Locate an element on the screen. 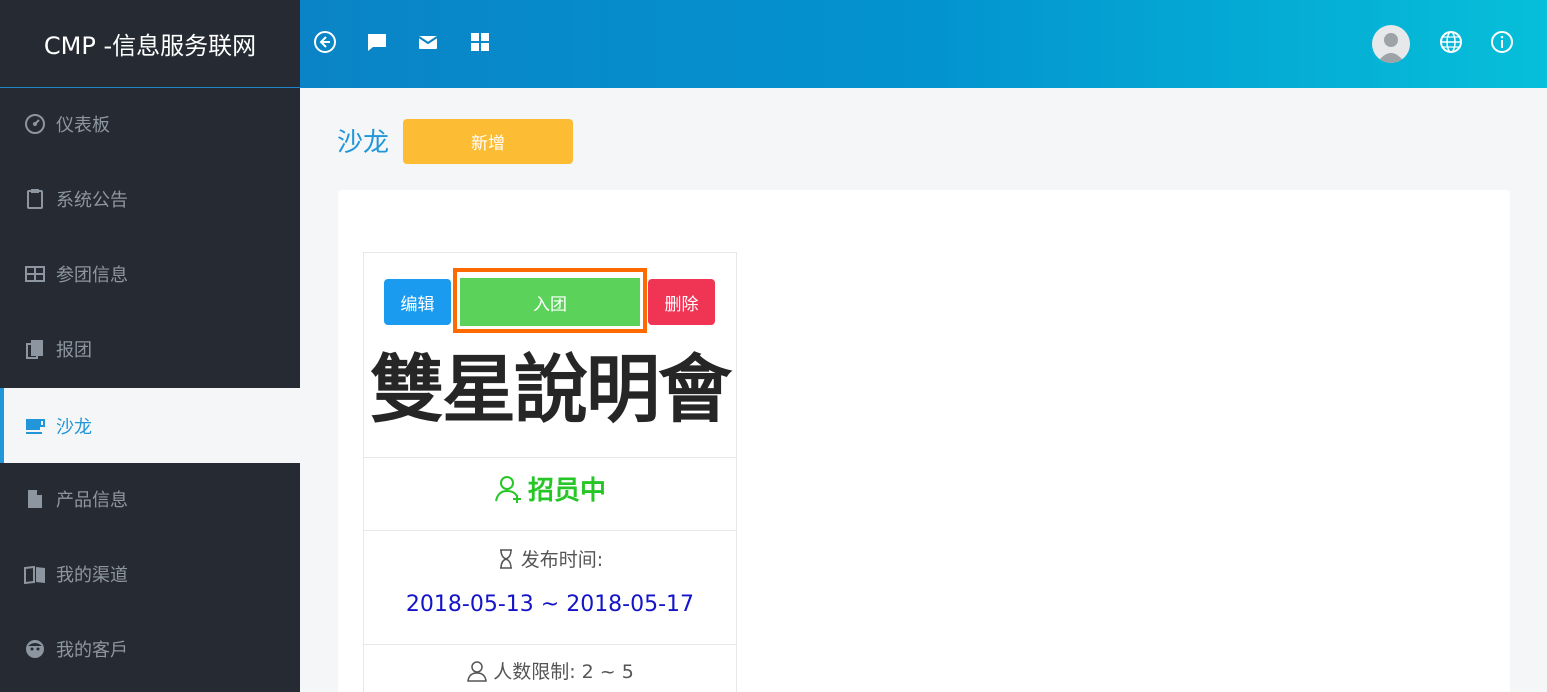  mail-icon is located at coordinates (428, 42).